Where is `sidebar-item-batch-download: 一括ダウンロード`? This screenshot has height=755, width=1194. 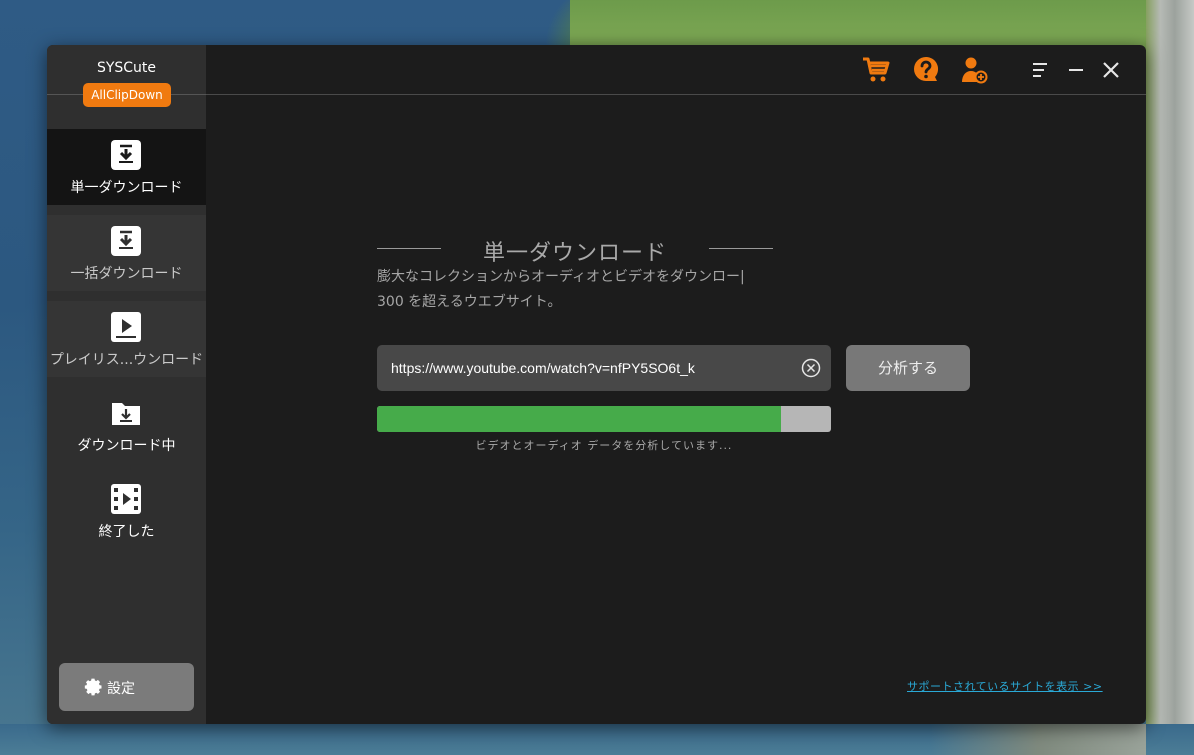 sidebar-item-batch-download: 一括ダウンロード is located at coordinates (126, 253).